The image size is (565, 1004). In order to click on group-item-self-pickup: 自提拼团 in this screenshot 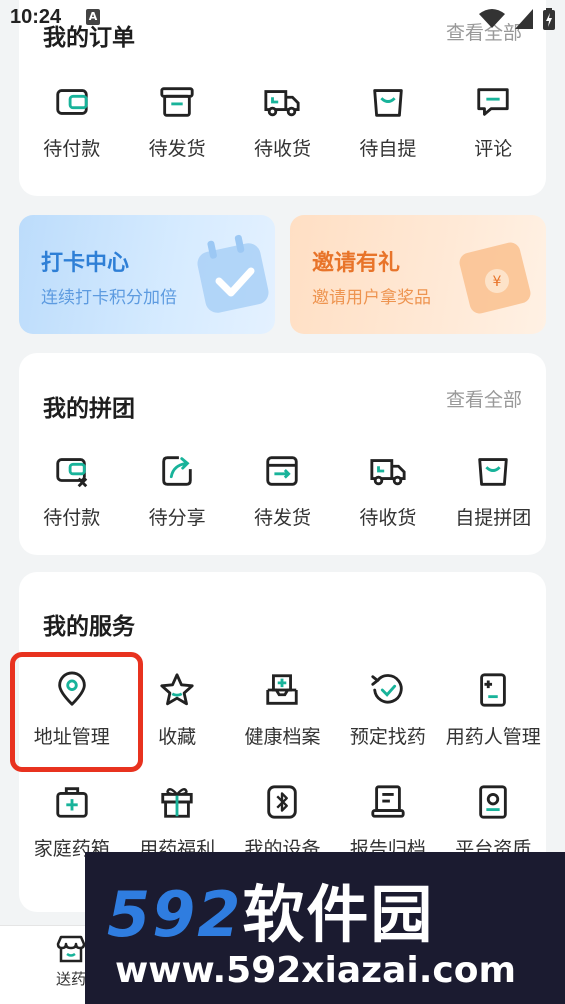, I will do `click(493, 490)`.